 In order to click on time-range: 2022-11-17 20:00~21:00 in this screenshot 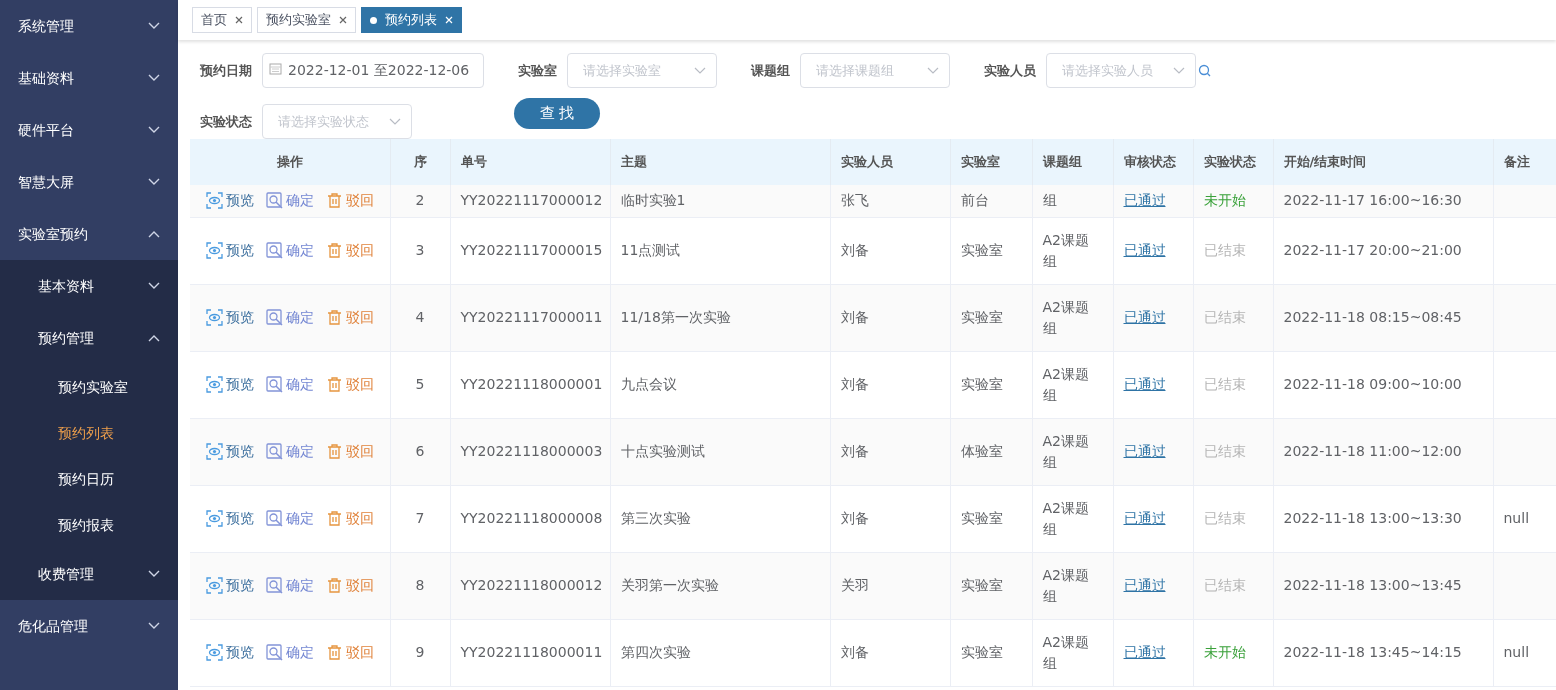, I will do `click(1372, 250)`.